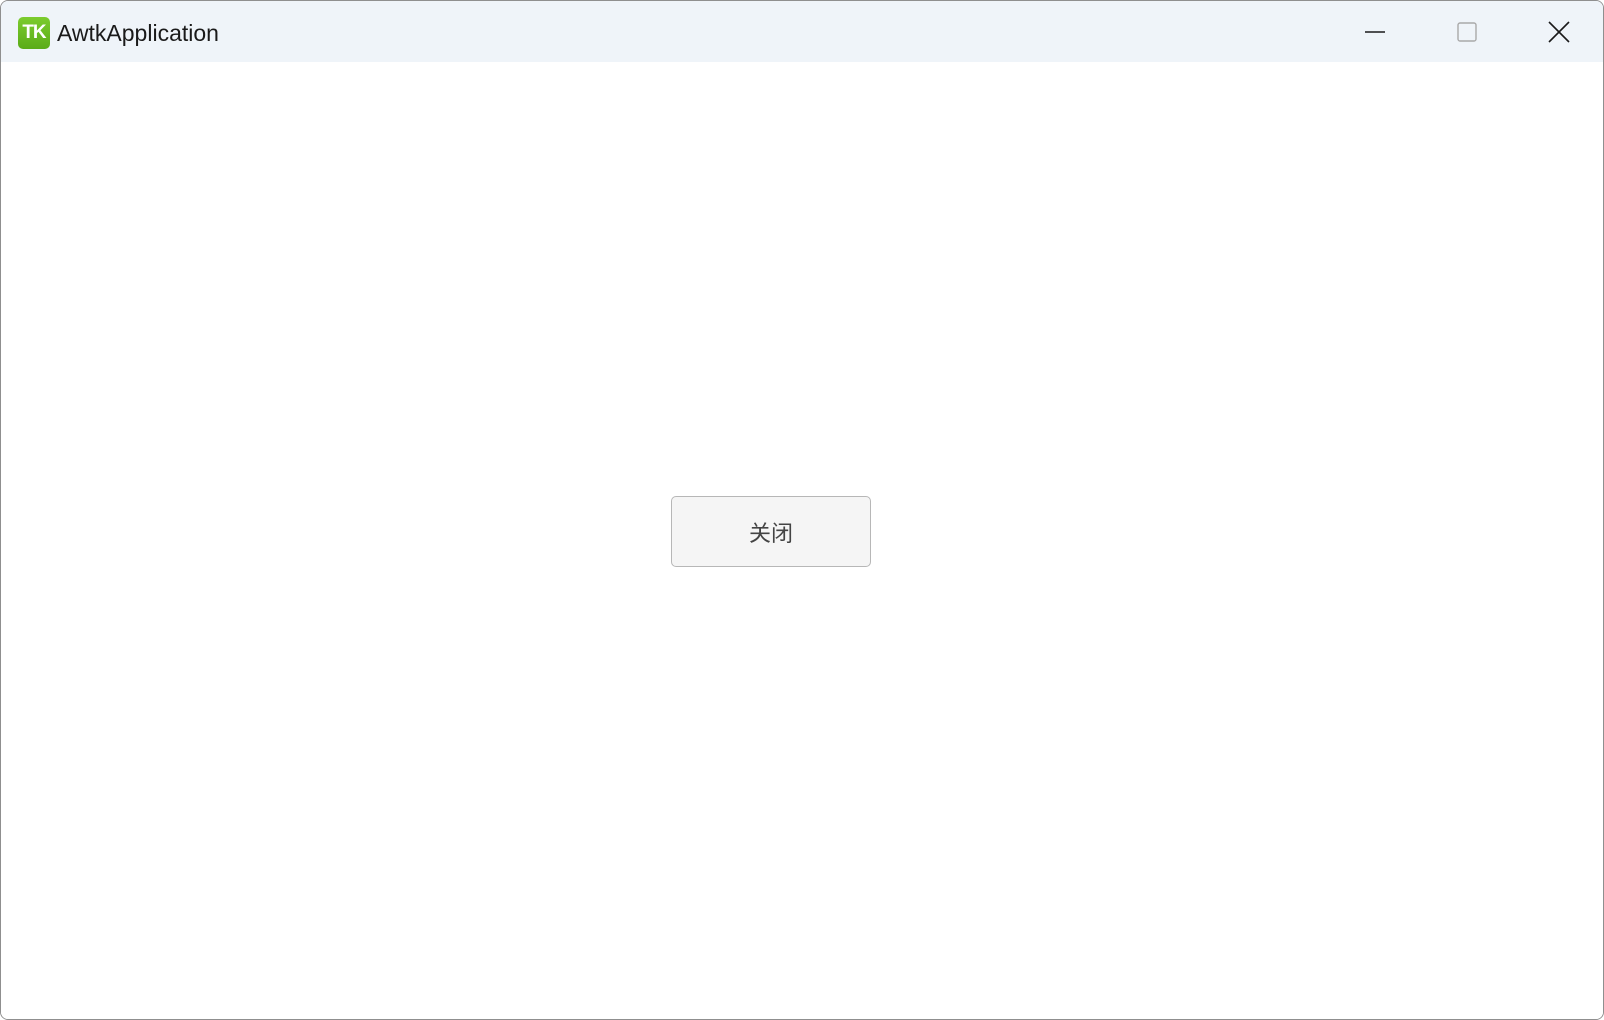 Image resolution: width=1604 pixels, height=1020 pixels. Describe the element at coordinates (802, 31) in the screenshot. I see `title-bar: TK AwtkApplication` at that location.